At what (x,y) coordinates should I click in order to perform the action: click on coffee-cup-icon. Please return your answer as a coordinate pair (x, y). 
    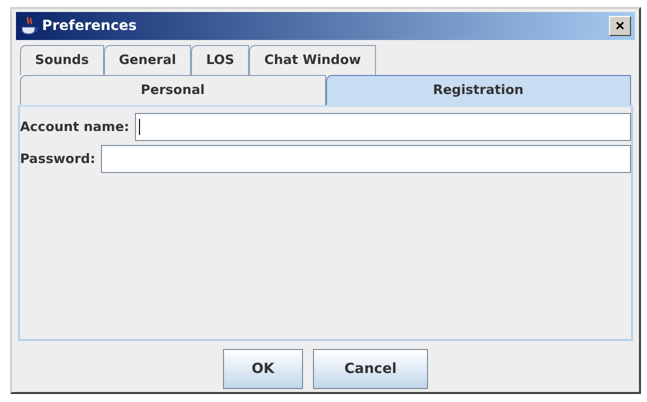
    Looking at the image, I should click on (29, 26).